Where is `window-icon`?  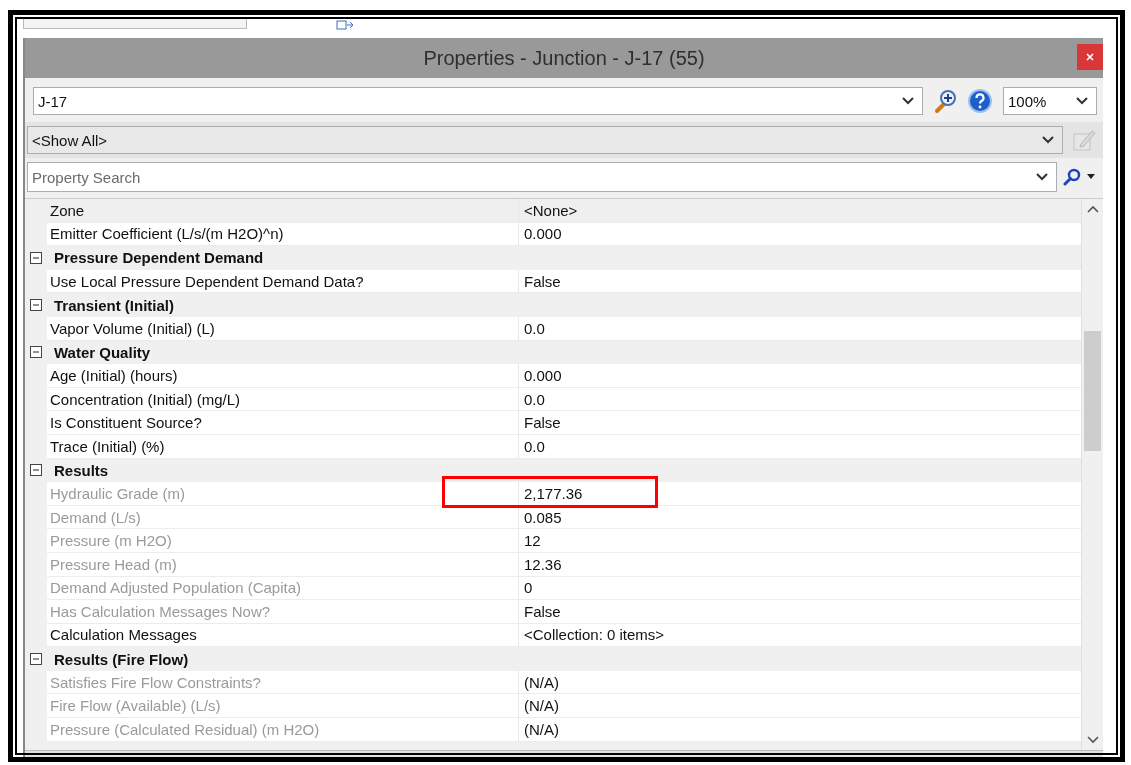
window-icon is located at coordinates (345, 25).